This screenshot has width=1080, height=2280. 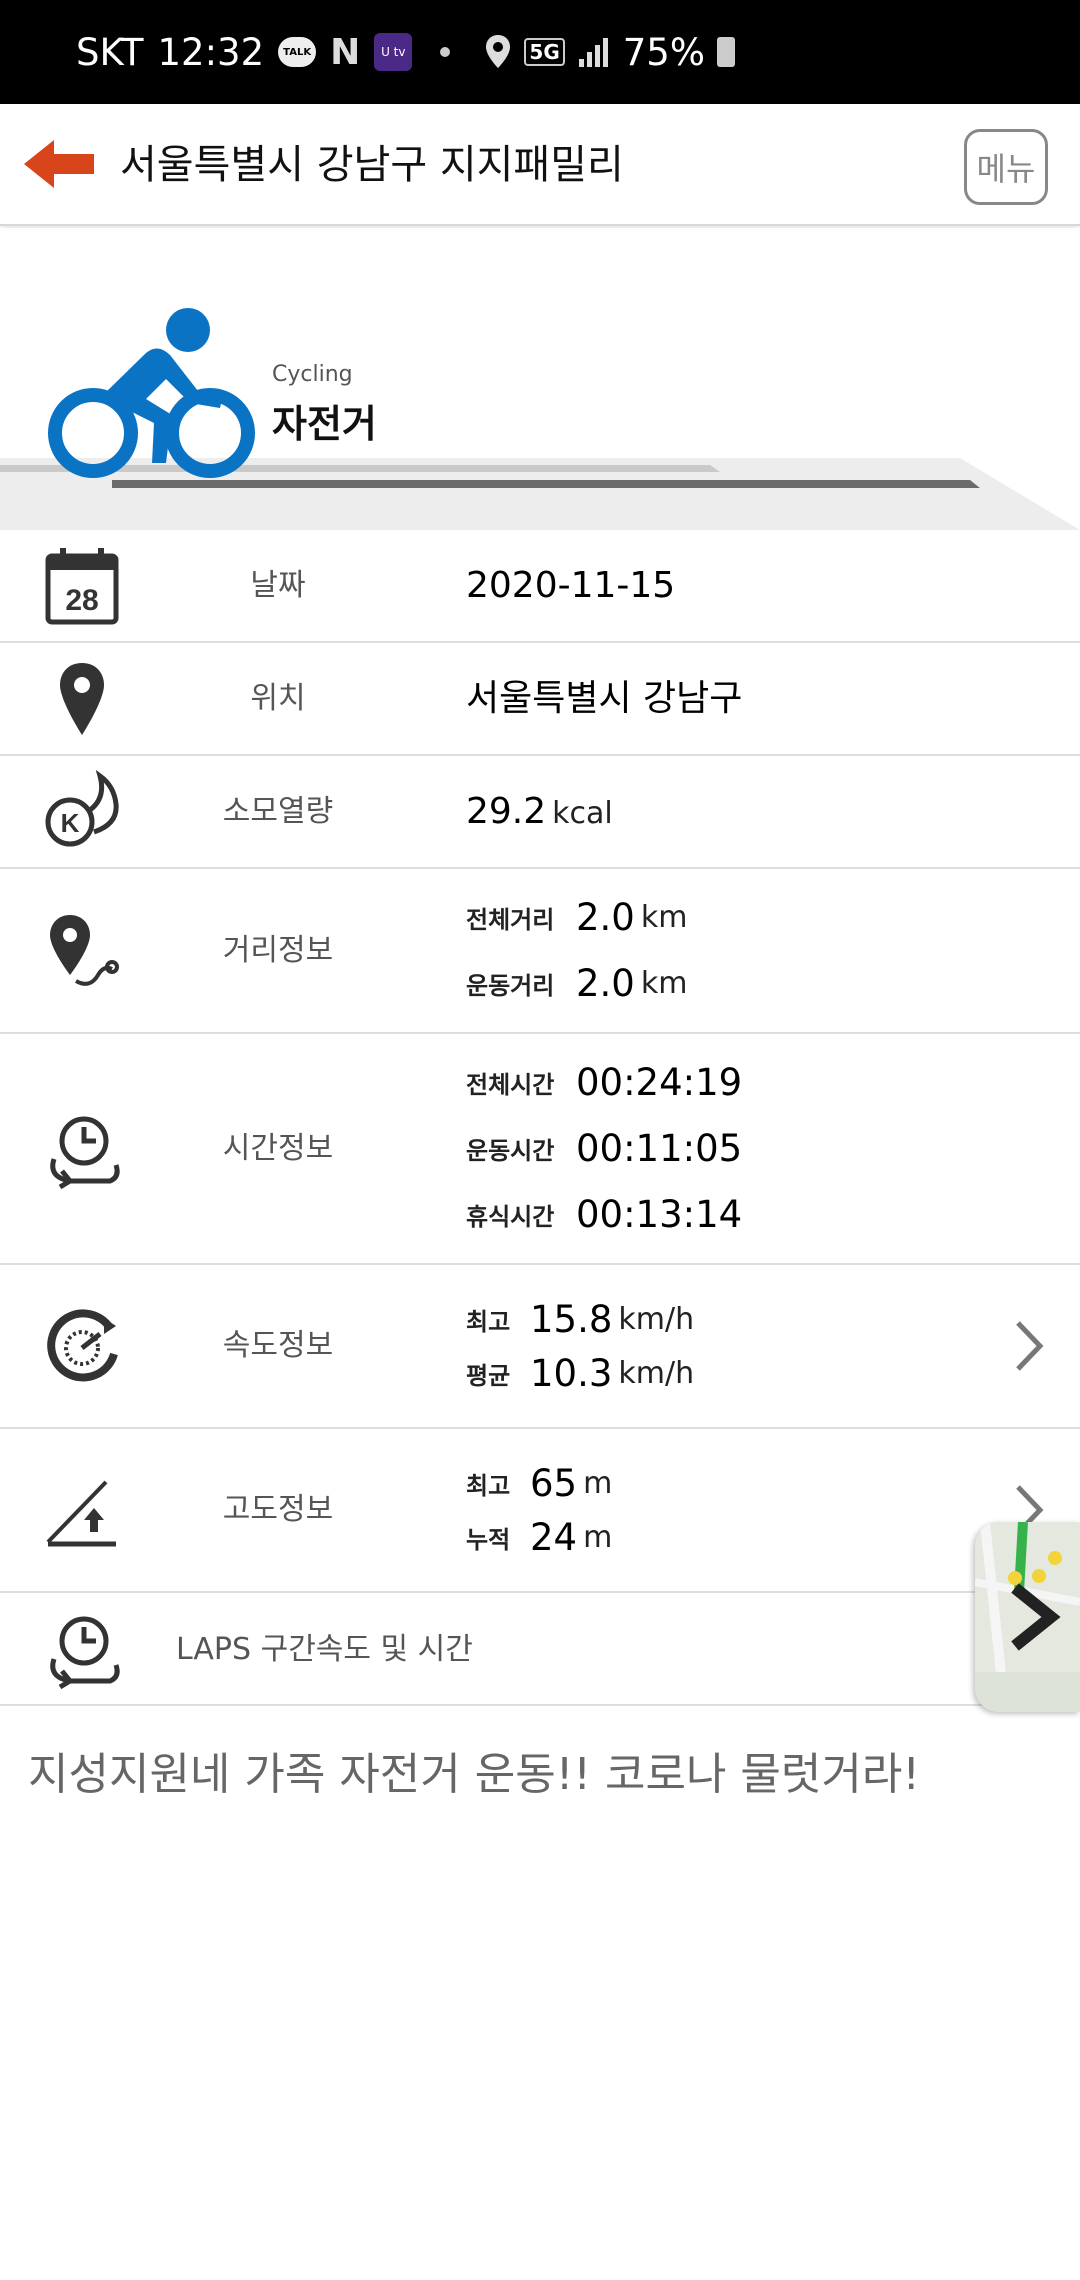 I want to click on activity-type-english: Cycling, so click(x=312, y=374).